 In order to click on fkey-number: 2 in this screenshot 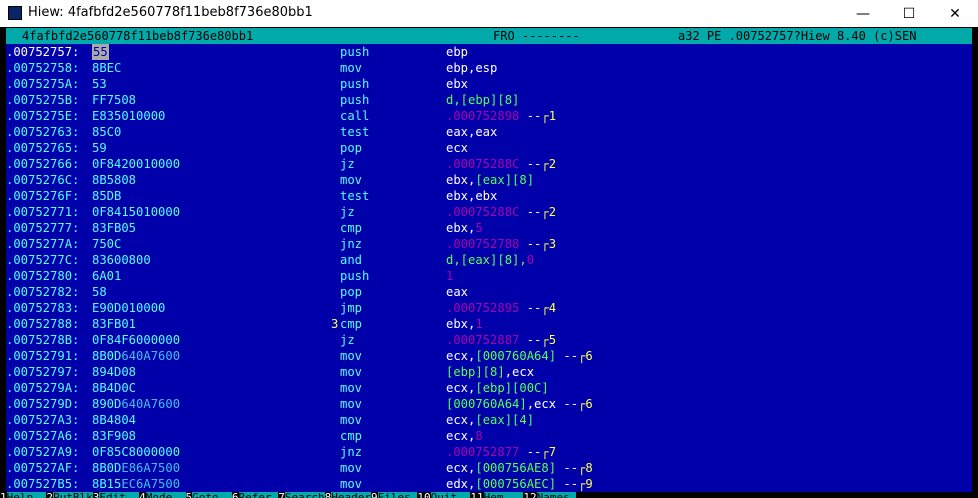, I will do `click(49, 495)`.